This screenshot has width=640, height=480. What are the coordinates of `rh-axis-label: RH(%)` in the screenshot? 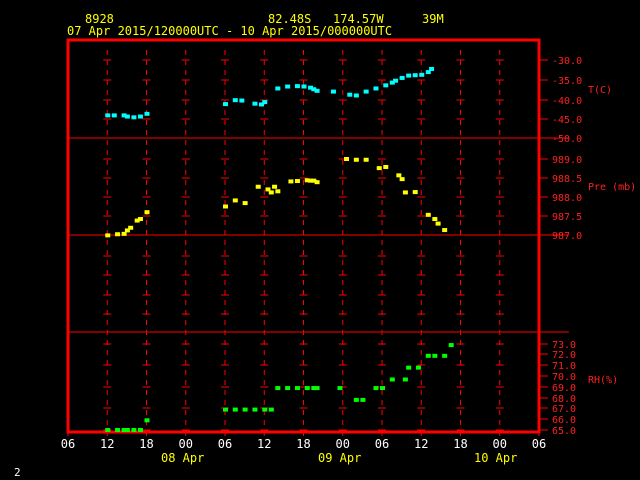 It's located at (603, 380).